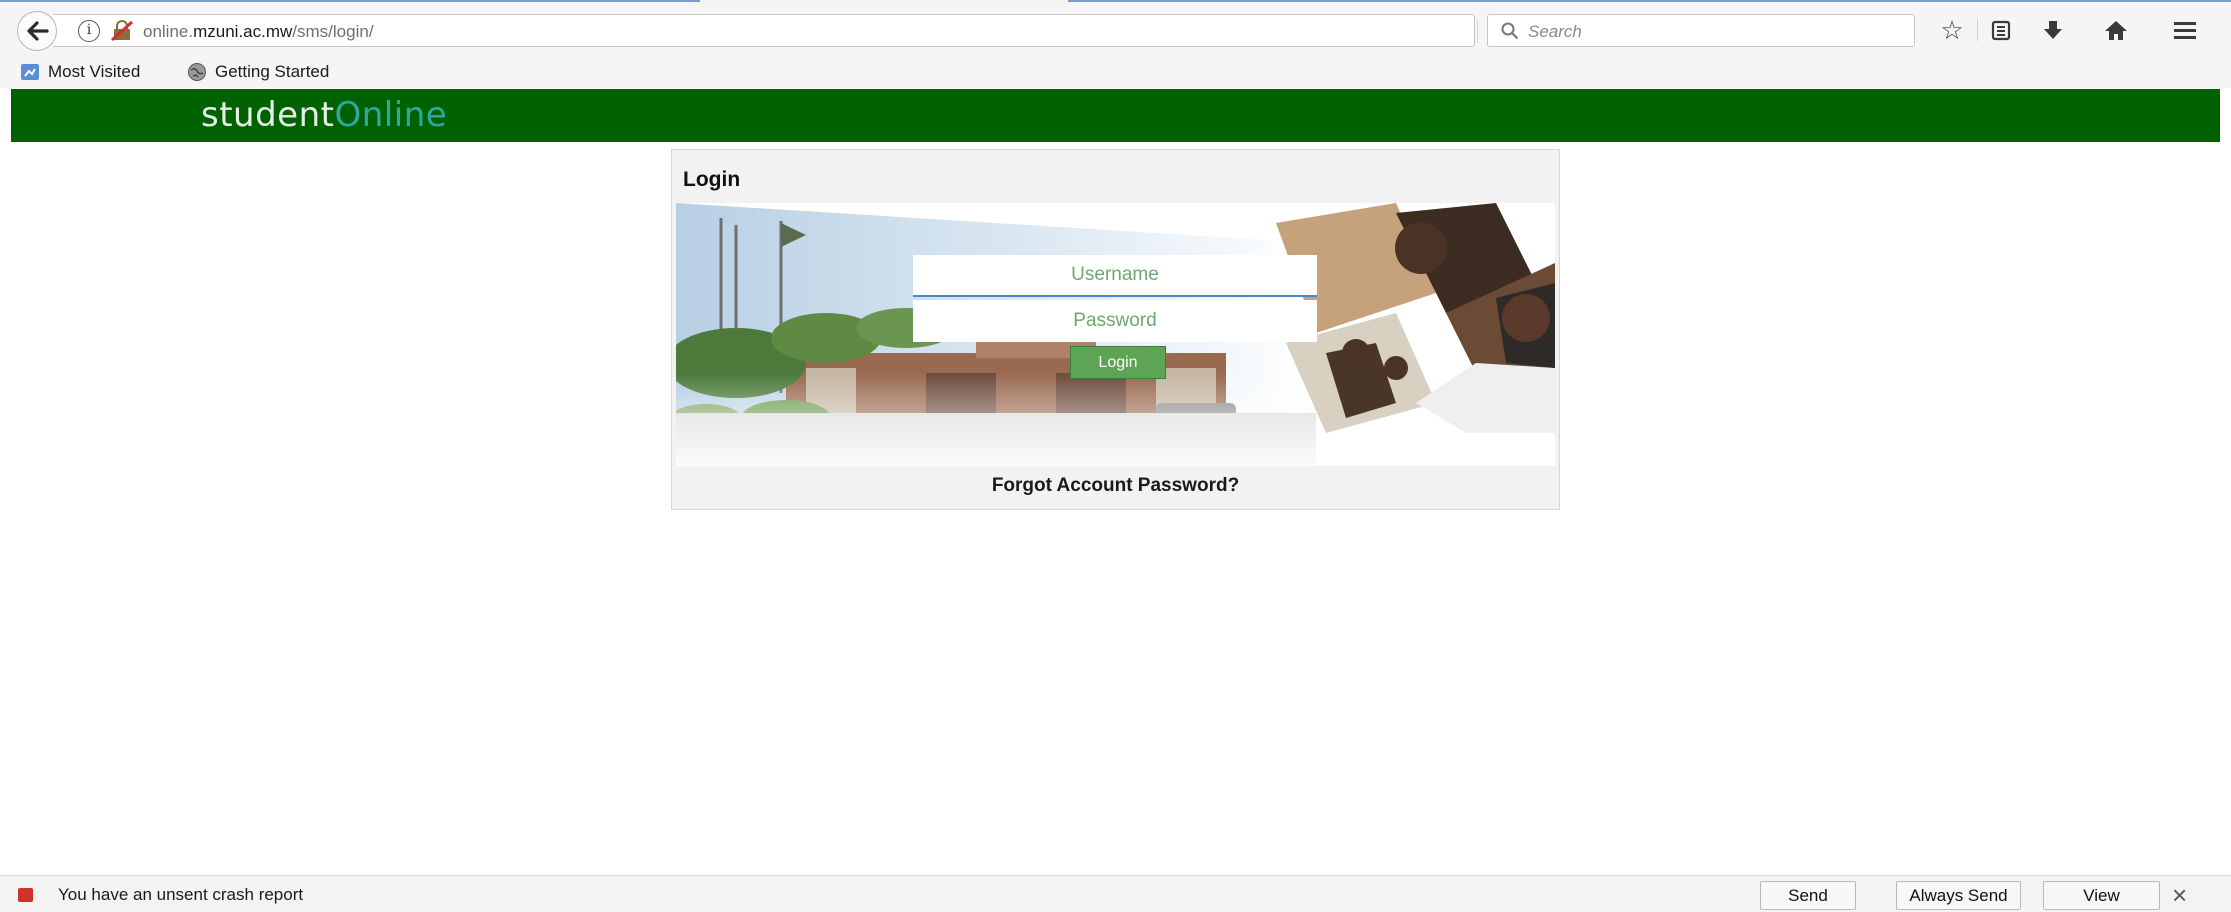 The height and width of the screenshot is (912, 2231). I want to click on forgot-password-link: Forgot Account Password?, so click(1115, 486).